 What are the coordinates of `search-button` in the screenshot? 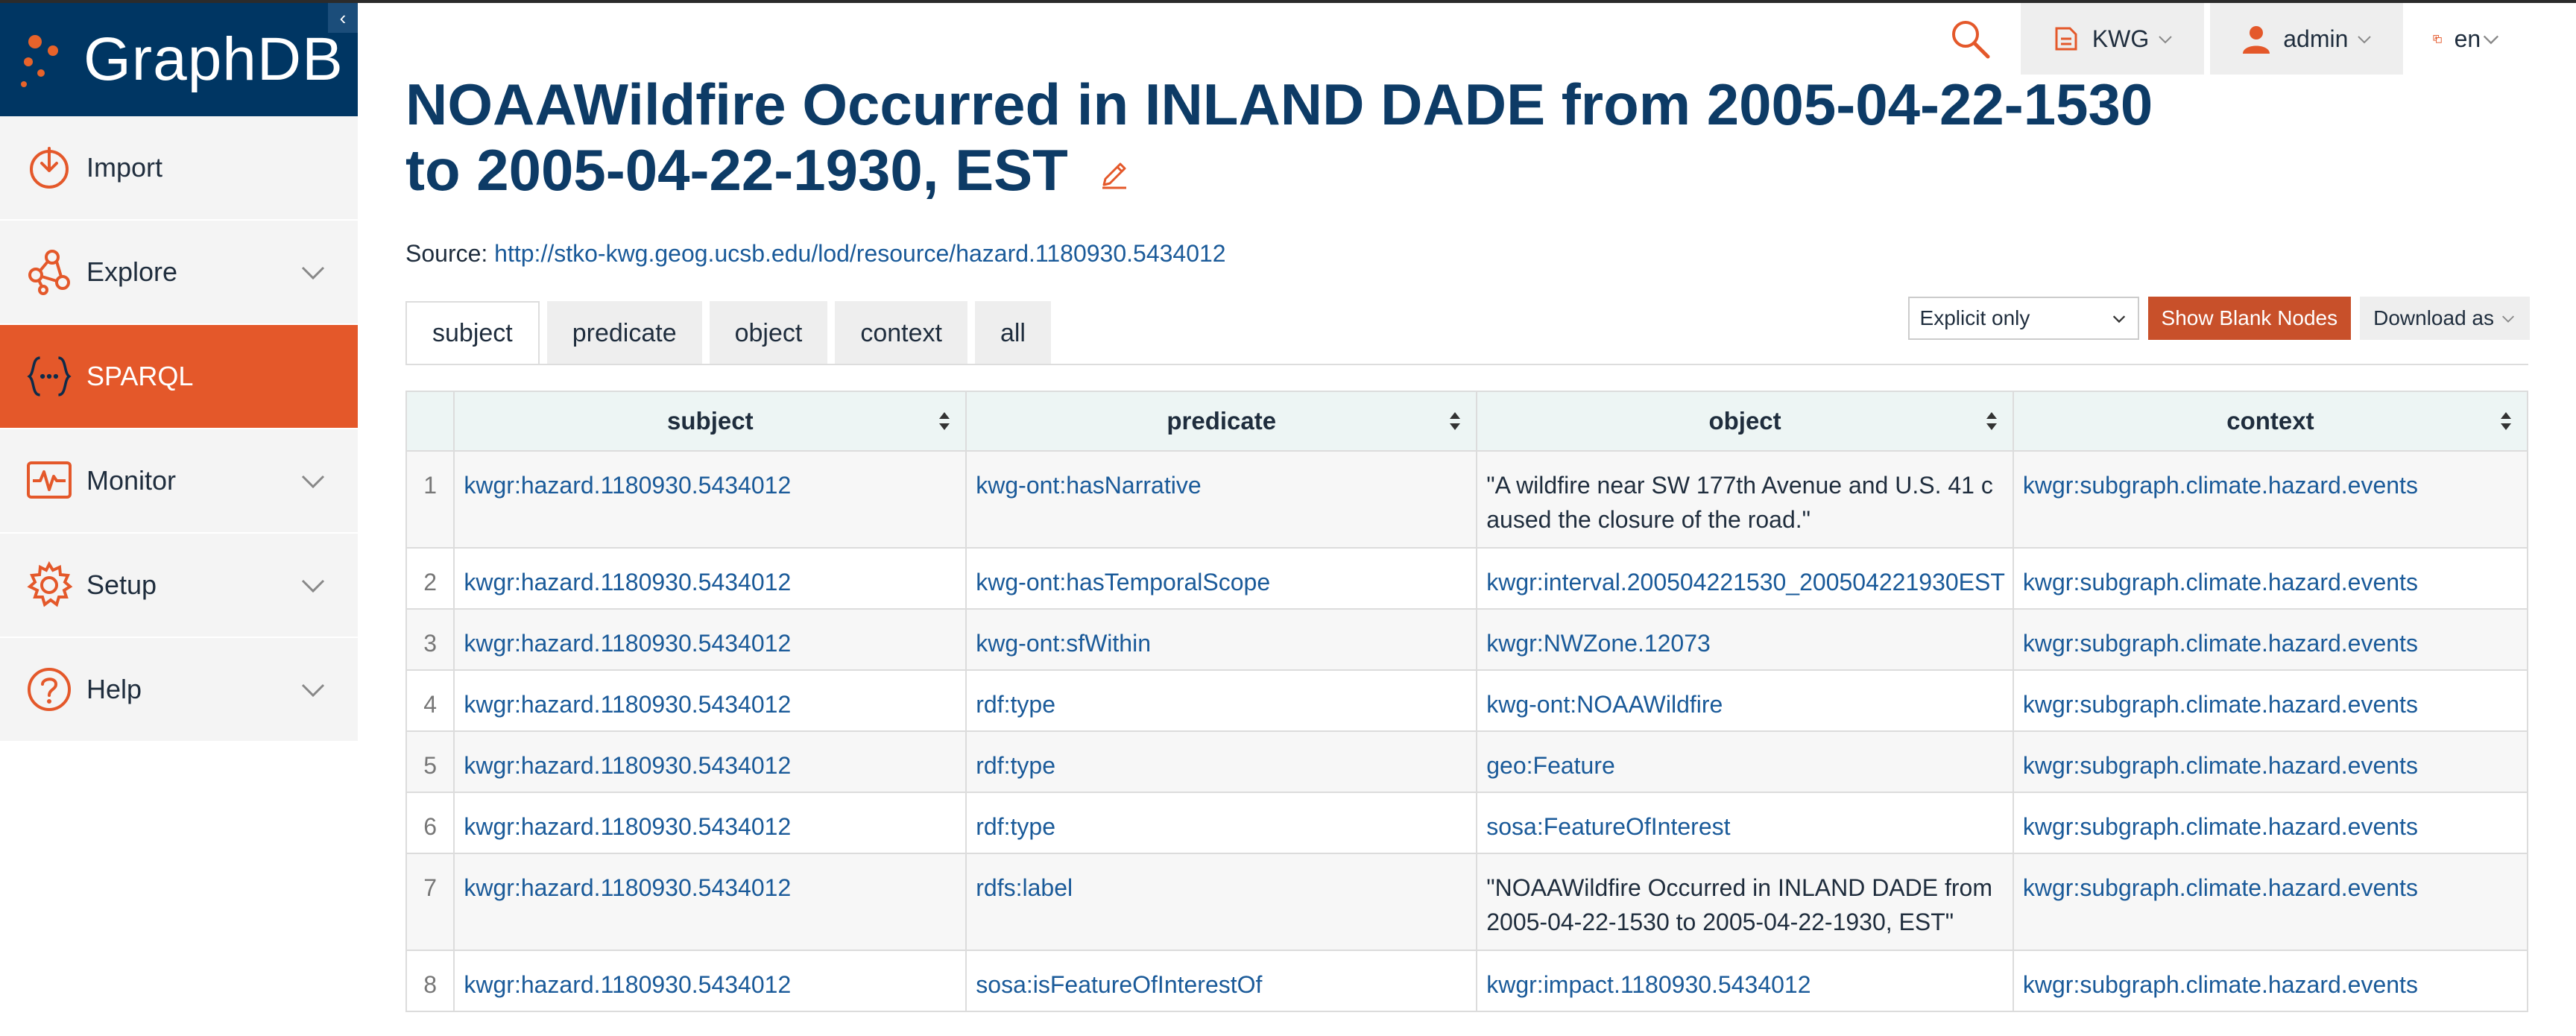 It's located at (1970, 39).